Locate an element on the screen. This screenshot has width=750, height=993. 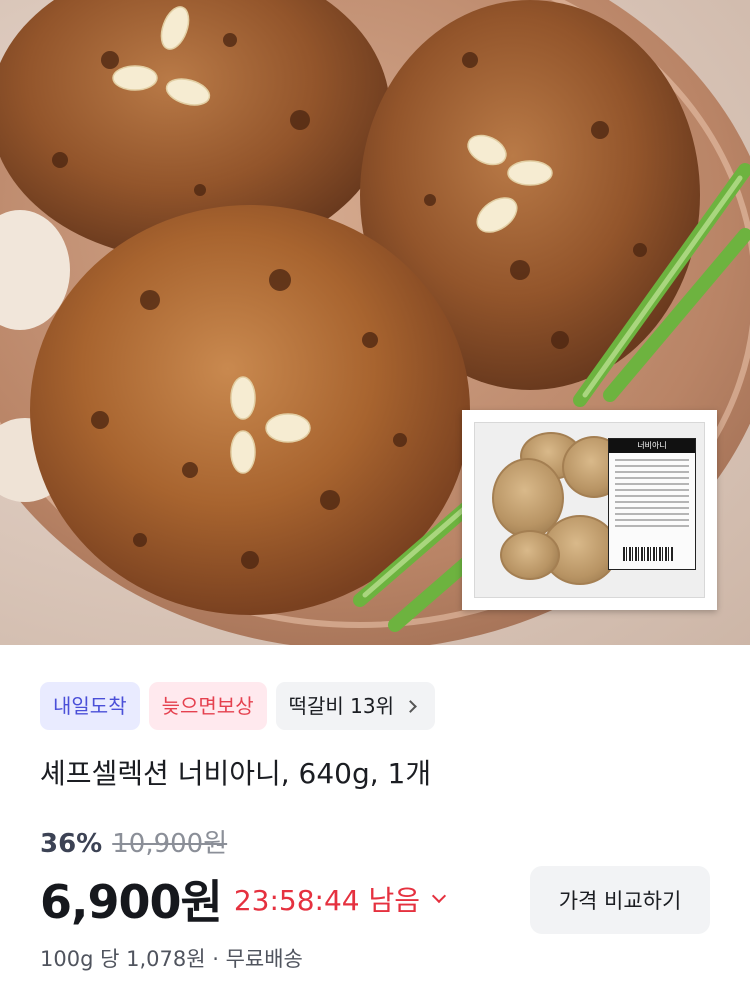
discount-rate: 36% is located at coordinates (71, 844).